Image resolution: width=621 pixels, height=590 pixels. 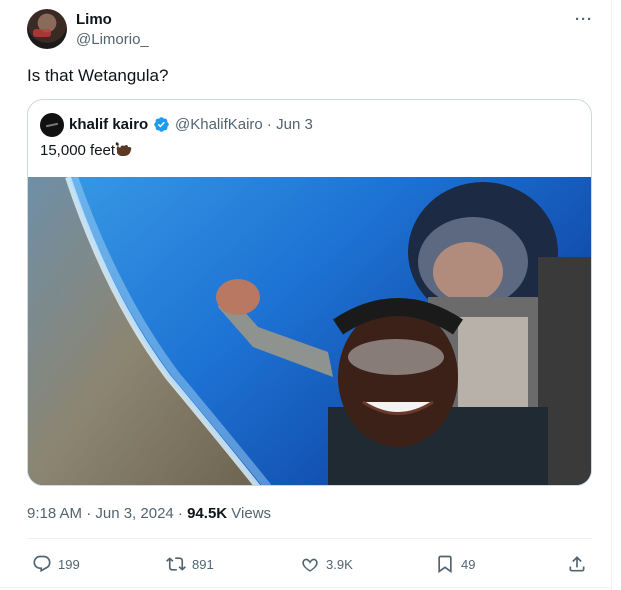 What do you see at coordinates (52, 125) in the screenshot?
I see `quoted-author-avatar` at bounding box center [52, 125].